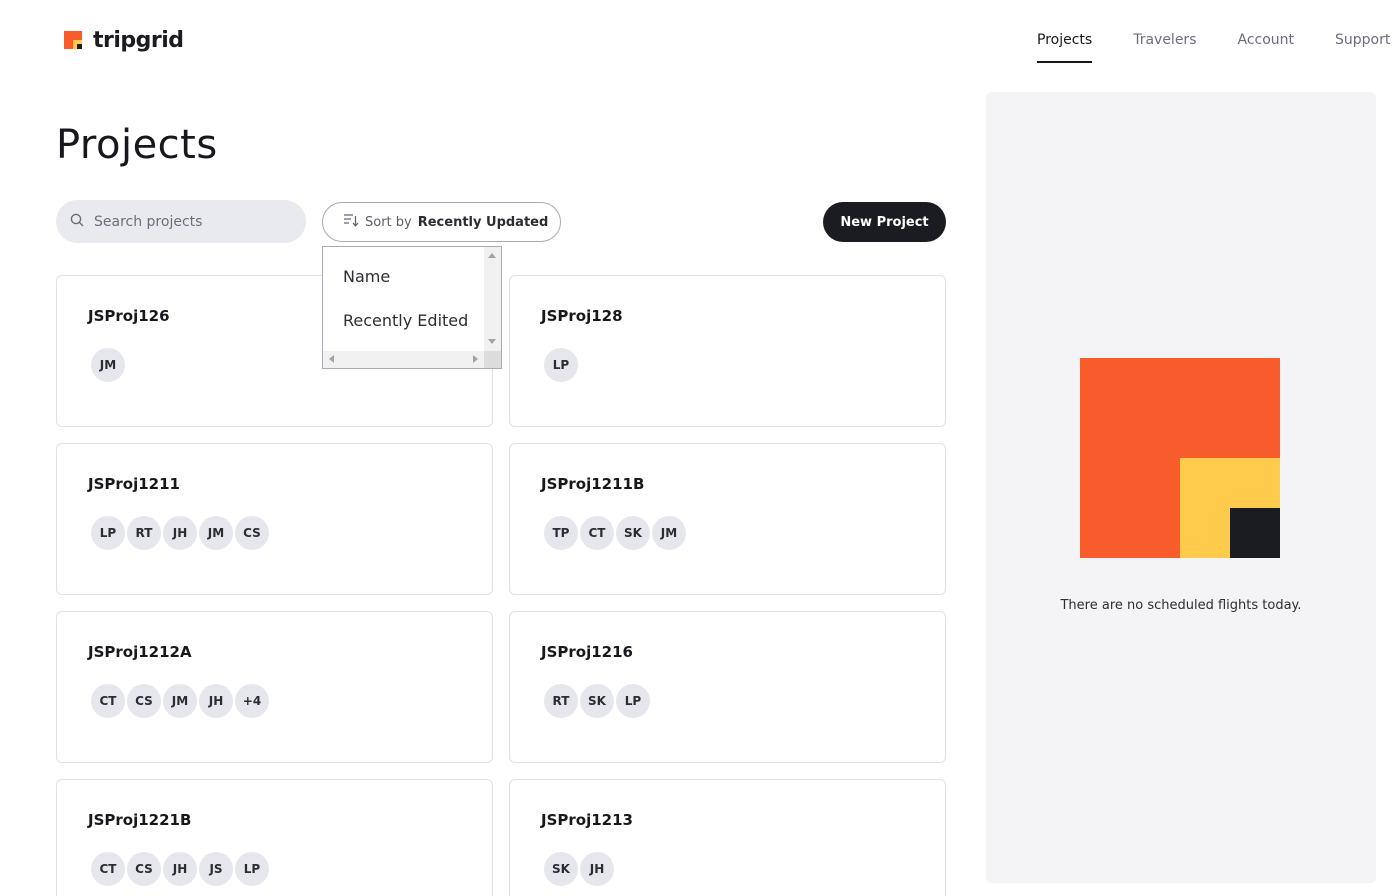 Image resolution: width=1393 pixels, height=896 pixels. I want to click on project-title: JSProj1211B, so click(593, 484).